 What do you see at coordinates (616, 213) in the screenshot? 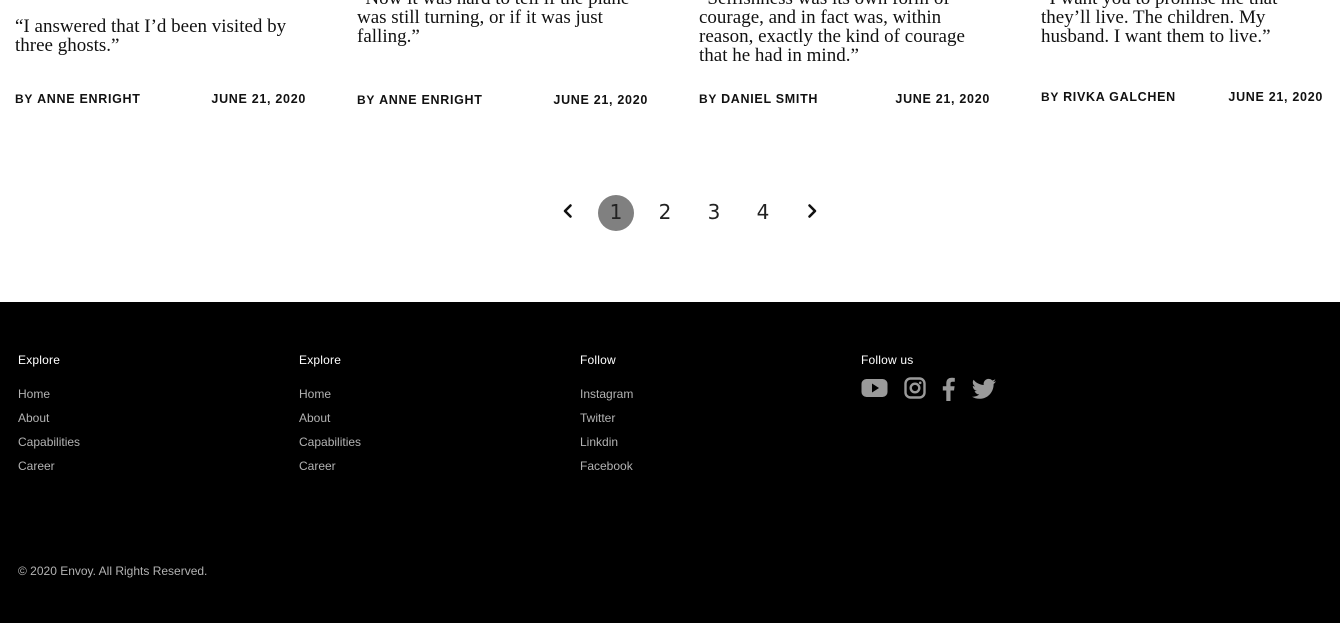
I see `page-button-1: 1` at bounding box center [616, 213].